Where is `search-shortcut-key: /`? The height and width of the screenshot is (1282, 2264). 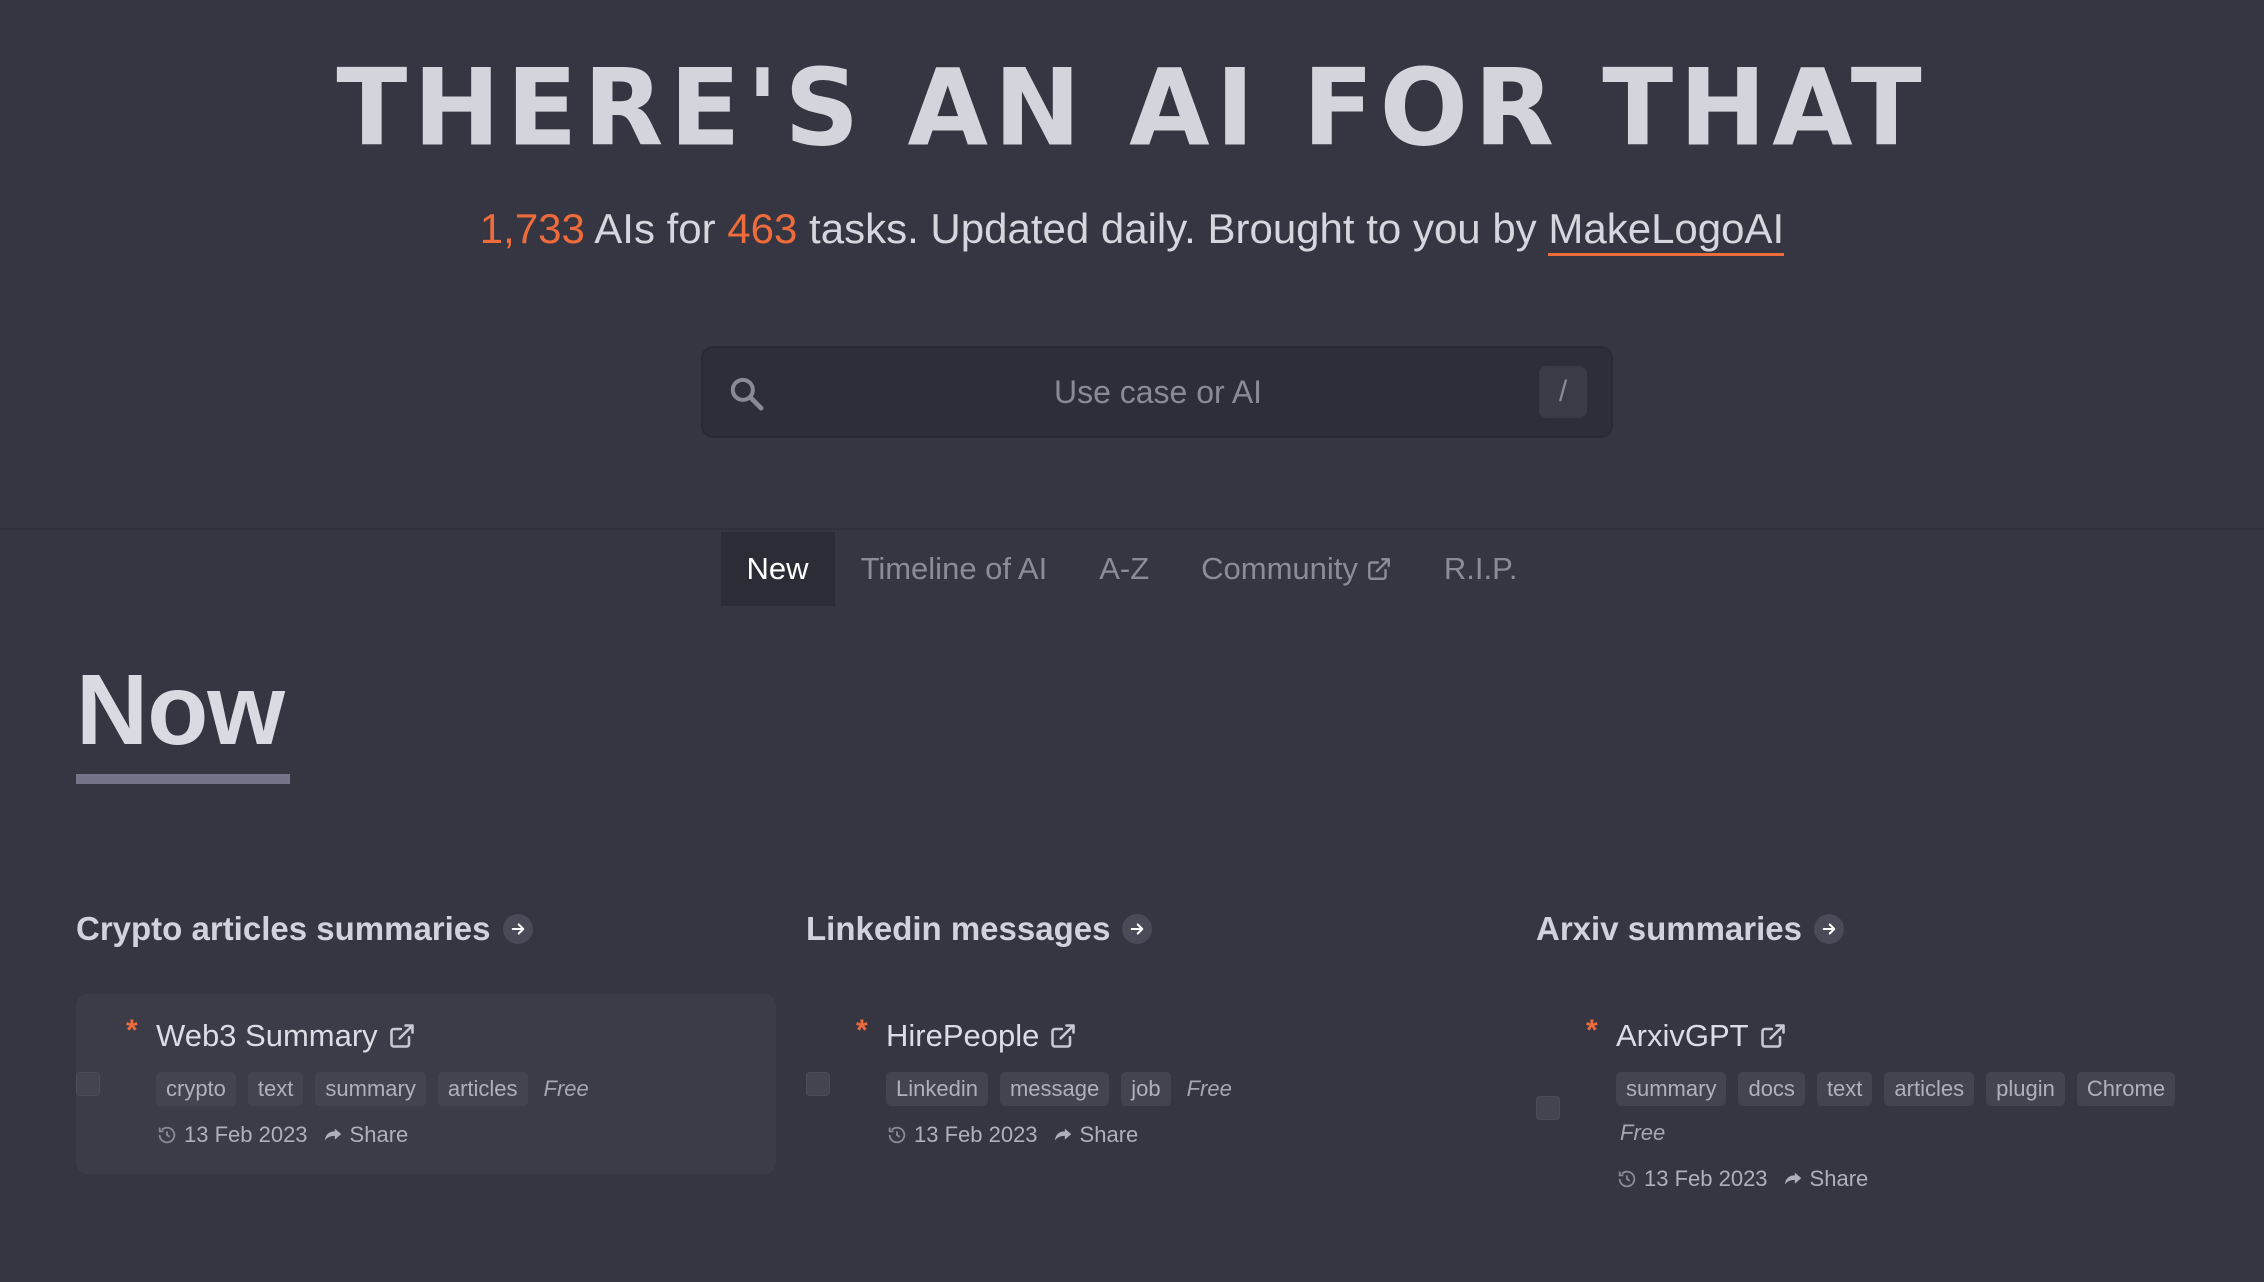
search-shortcut-key: / is located at coordinates (1563, 392).